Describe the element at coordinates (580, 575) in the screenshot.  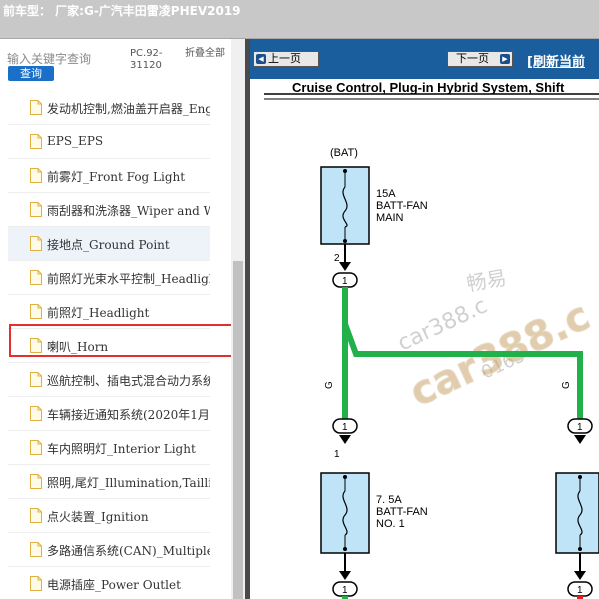
I see `connector-arrow-down-icon-bottom-right` at that location.